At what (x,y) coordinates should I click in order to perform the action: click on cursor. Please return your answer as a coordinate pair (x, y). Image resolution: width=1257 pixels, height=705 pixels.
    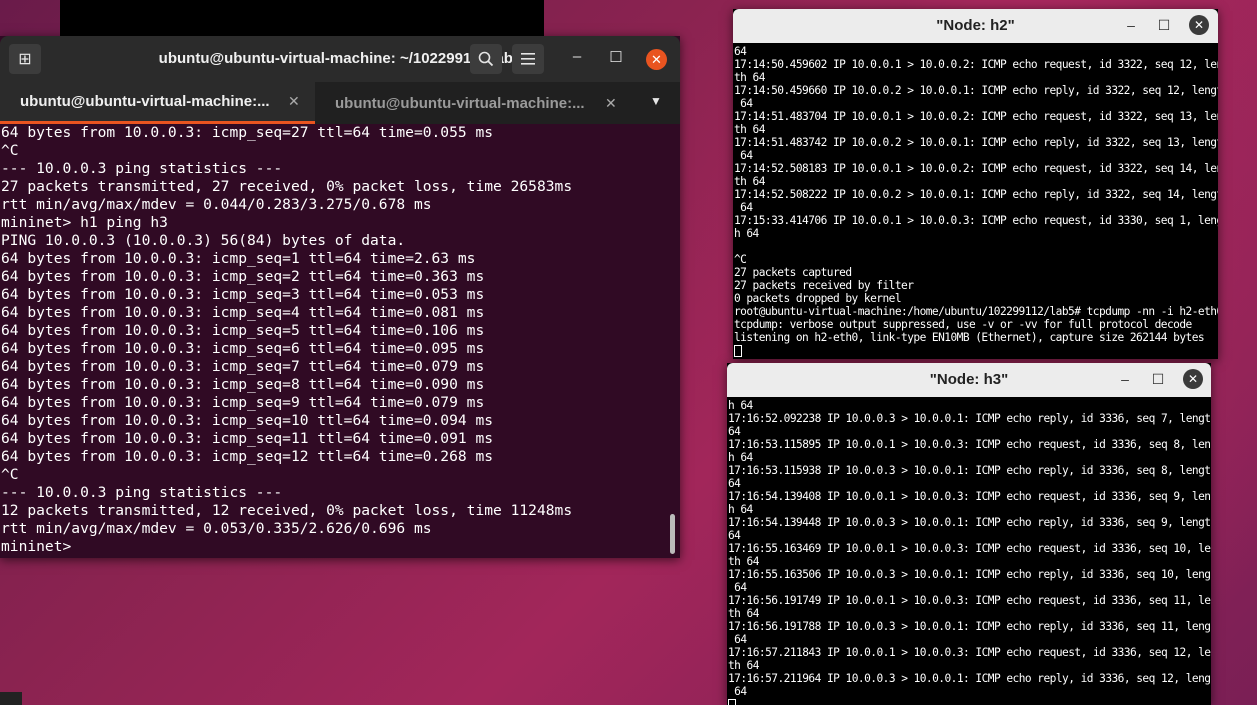
    Looking at the image, I should click on (738, 351).